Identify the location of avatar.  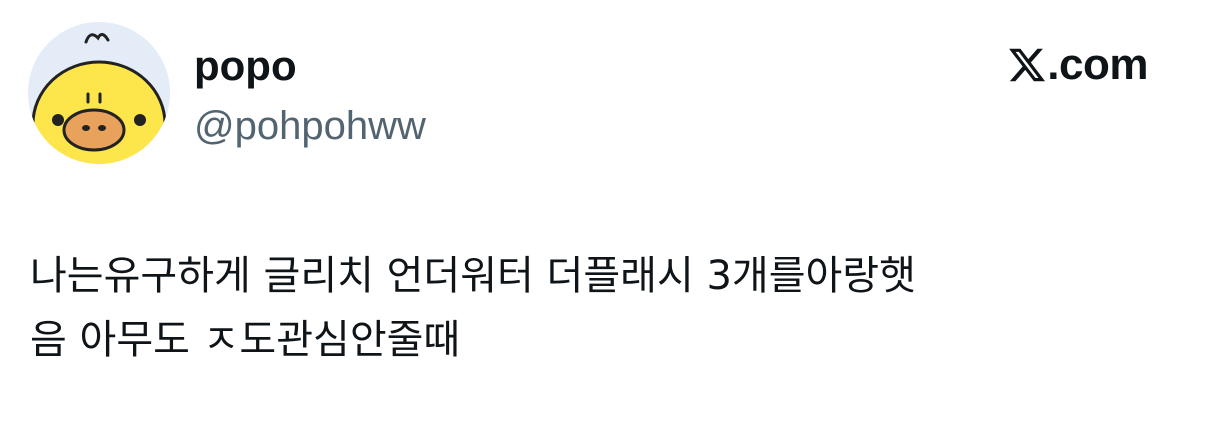
(99, 93).